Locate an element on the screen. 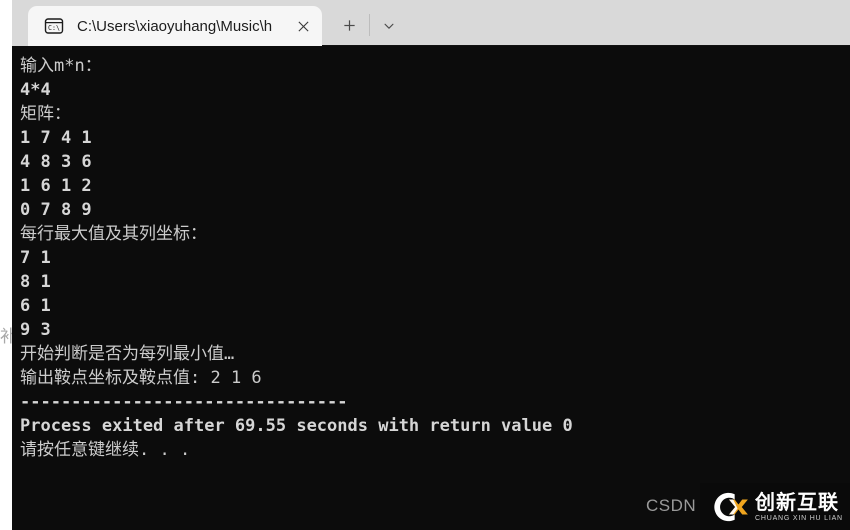 This screenshot has height=530, width=850. tab-dropdown-button is located at coordinates (389, 25).